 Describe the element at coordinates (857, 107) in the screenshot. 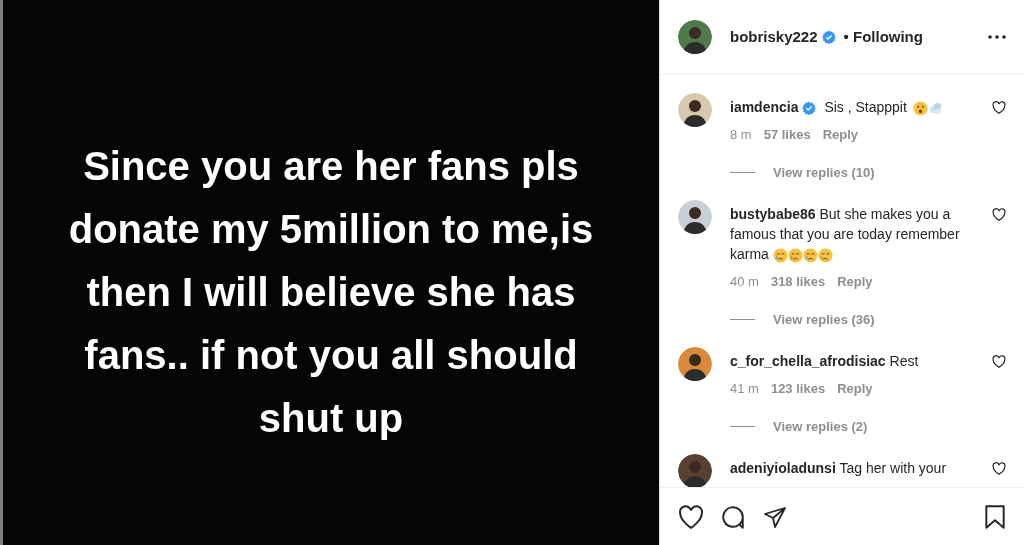

I see `comment-text: iamdencia Sis , Stapppit` at that location.